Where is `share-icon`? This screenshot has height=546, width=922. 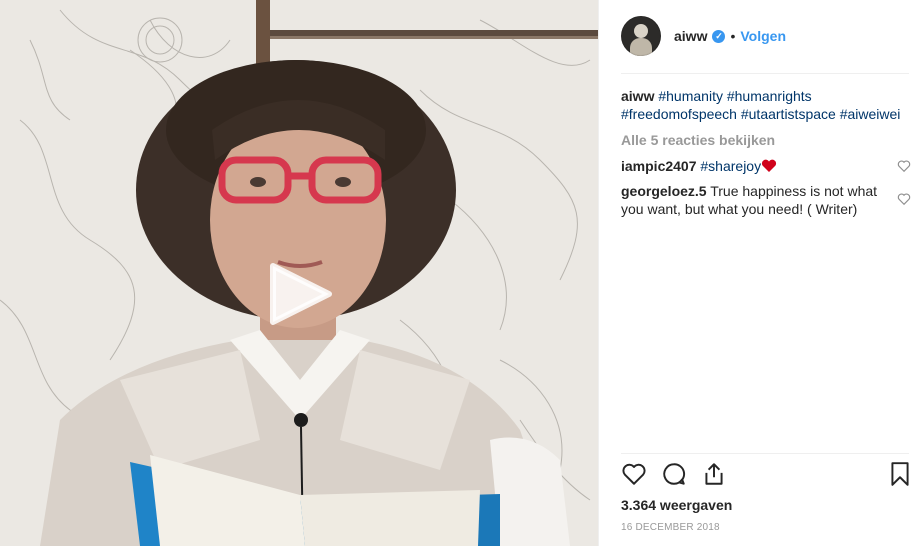 share-icon is located at coordinates (714, 474).